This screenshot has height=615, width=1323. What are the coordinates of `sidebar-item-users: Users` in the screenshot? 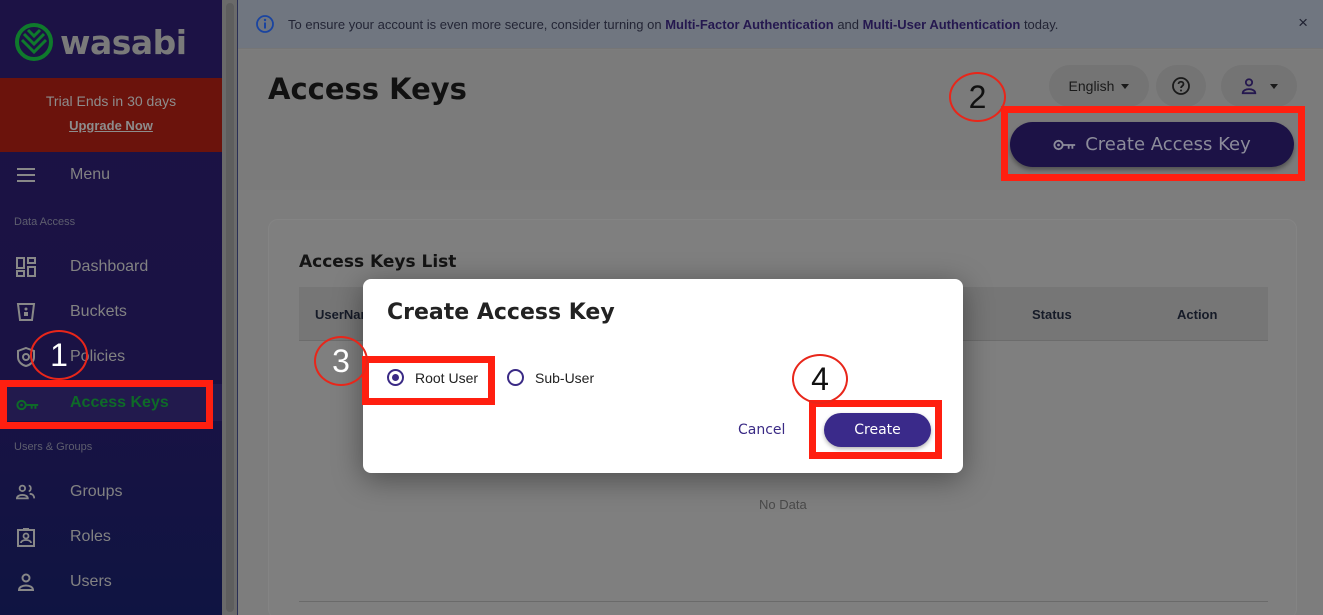 It's located at (111, 582).